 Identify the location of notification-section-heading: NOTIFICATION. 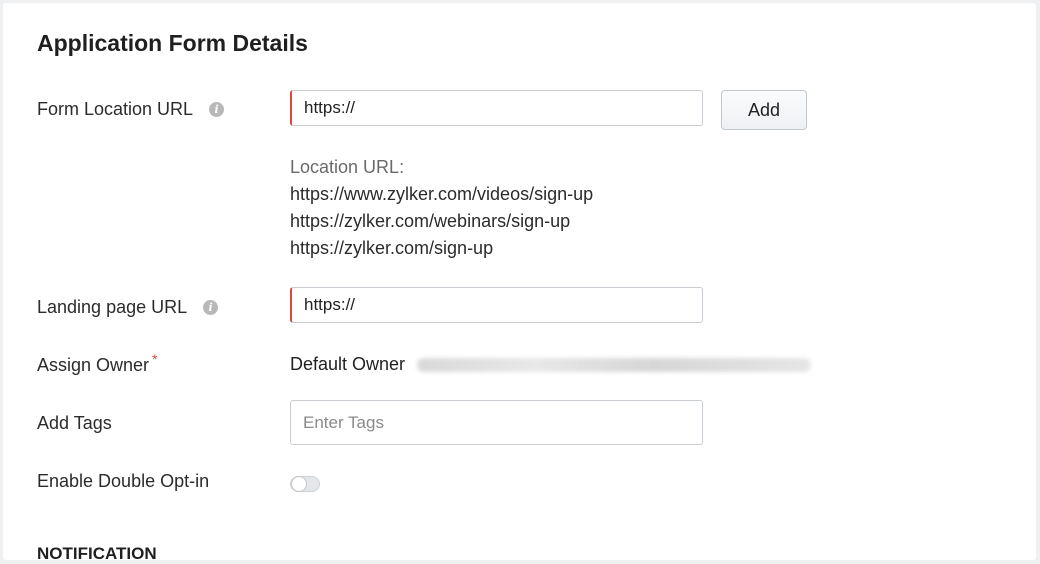
(97, 553).